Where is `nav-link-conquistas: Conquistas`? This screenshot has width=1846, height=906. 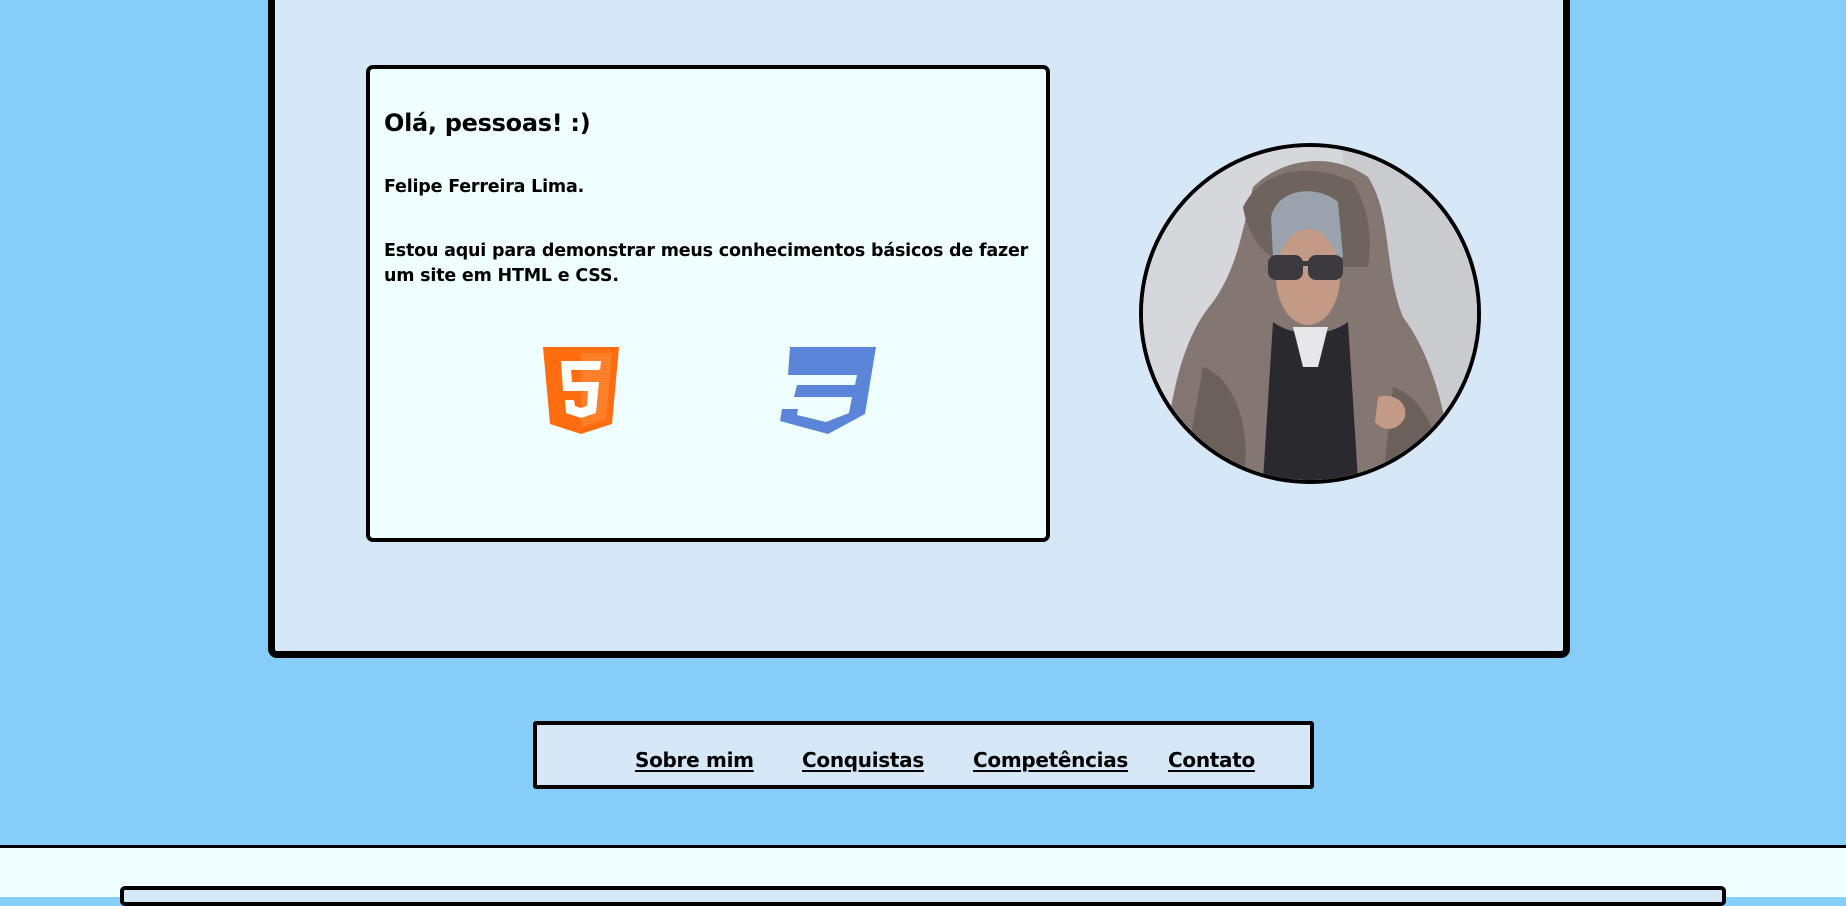 nav-link-conquistas: Conquistas is located at coordinates (863, 760).